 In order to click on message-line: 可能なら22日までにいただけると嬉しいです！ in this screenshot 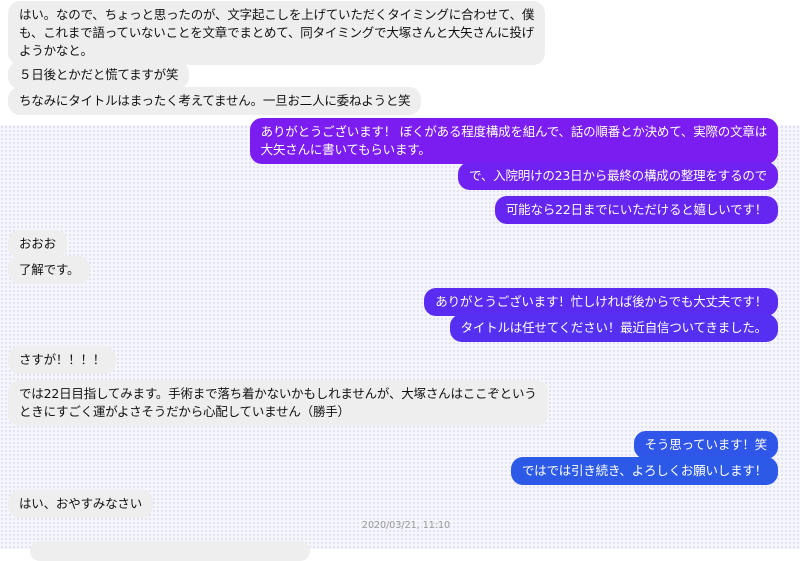, I will do `click(636, 209)`.